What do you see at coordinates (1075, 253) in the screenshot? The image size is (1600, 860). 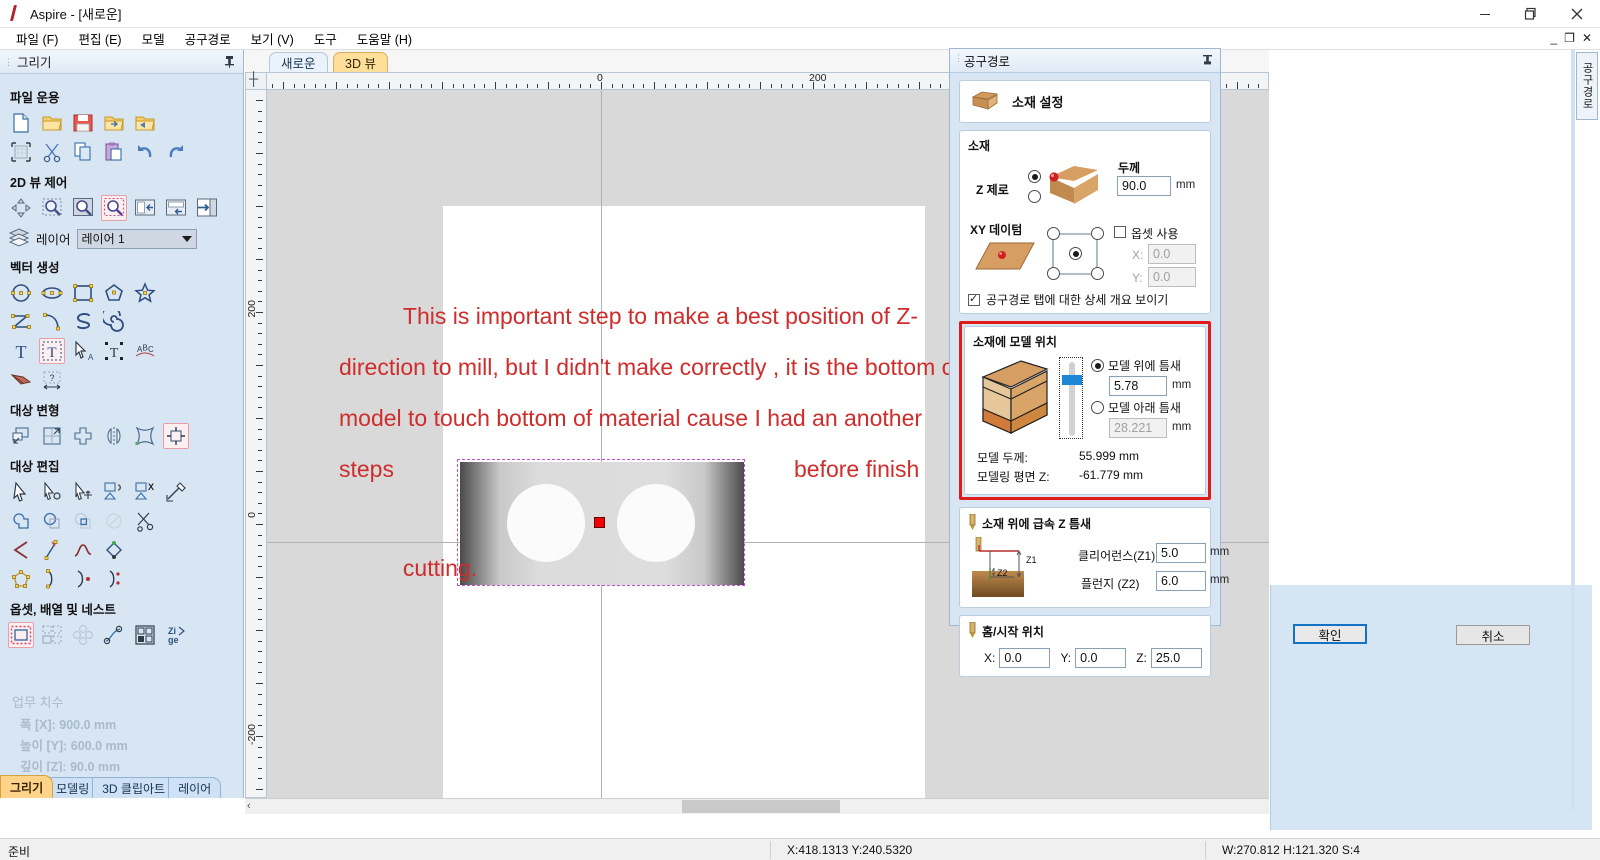 I see `datum-center-radio` at bounding box center [1075, 253].